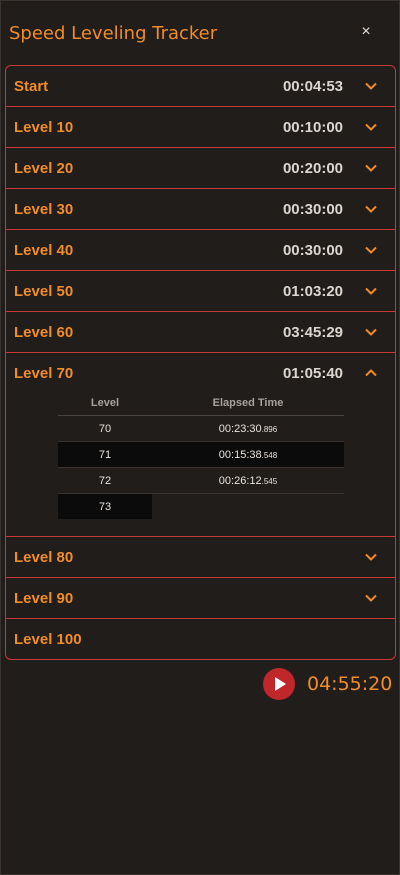  What do you see at coordinates (312, 291) in the screenshot?
I see `row-time: 01:03:20` at bounding box center [312, 291].